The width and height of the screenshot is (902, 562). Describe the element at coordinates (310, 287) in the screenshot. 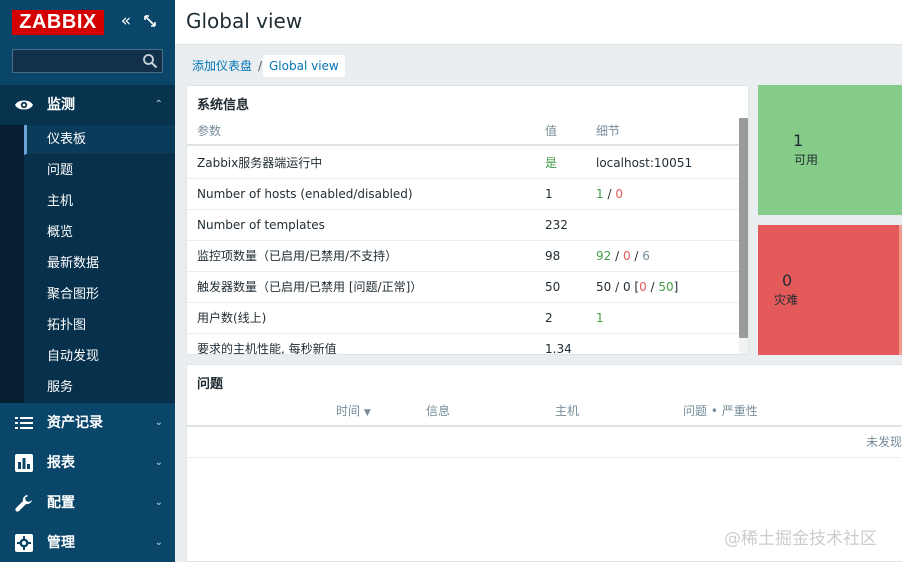

I see `row-parameter: 触发器数量（已启用/已禁用 [问题/正常]）` at that location.